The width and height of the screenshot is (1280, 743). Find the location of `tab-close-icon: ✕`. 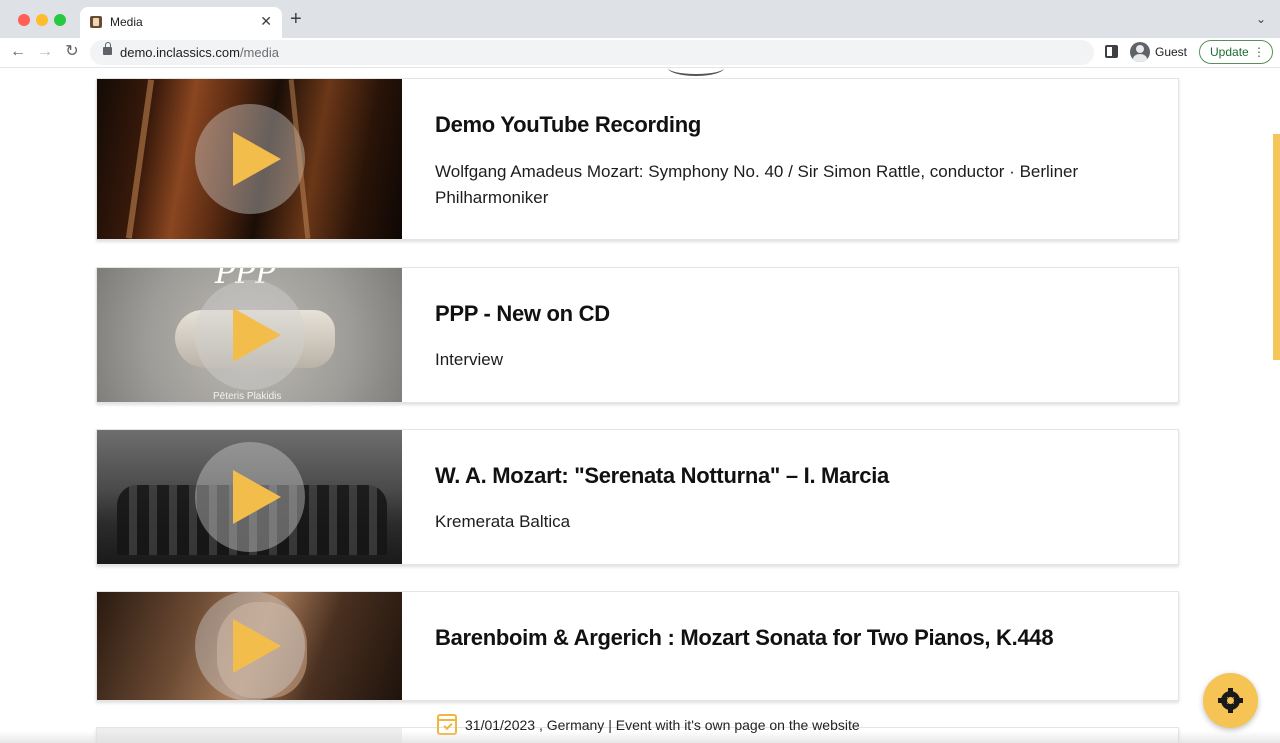

tab-close-icon: ✕ is located at coordinates (266, 21).